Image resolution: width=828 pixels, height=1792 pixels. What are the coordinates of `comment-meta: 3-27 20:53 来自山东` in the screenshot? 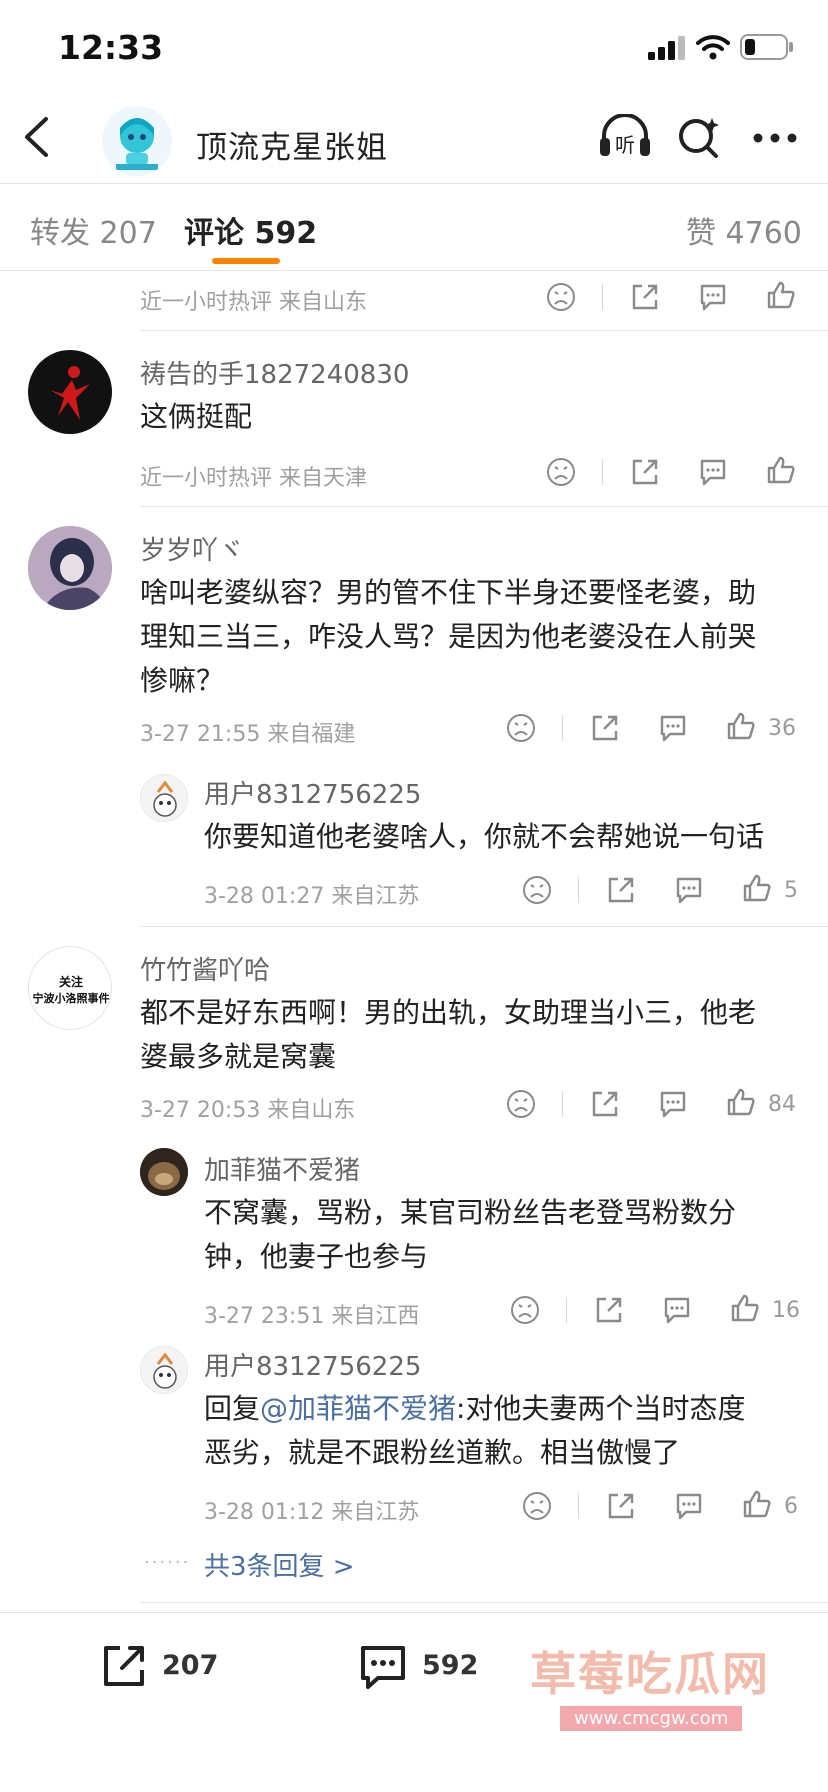 It's located at (248, 1110).